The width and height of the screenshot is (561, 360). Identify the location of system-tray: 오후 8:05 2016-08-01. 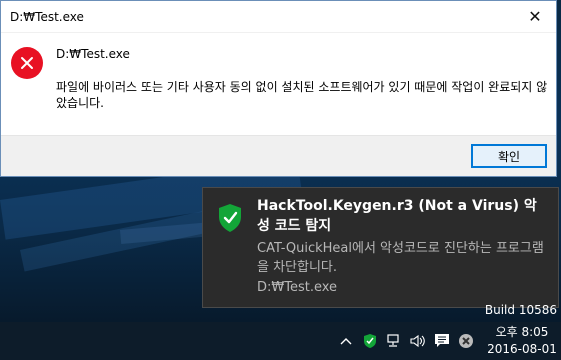
(448, 341).